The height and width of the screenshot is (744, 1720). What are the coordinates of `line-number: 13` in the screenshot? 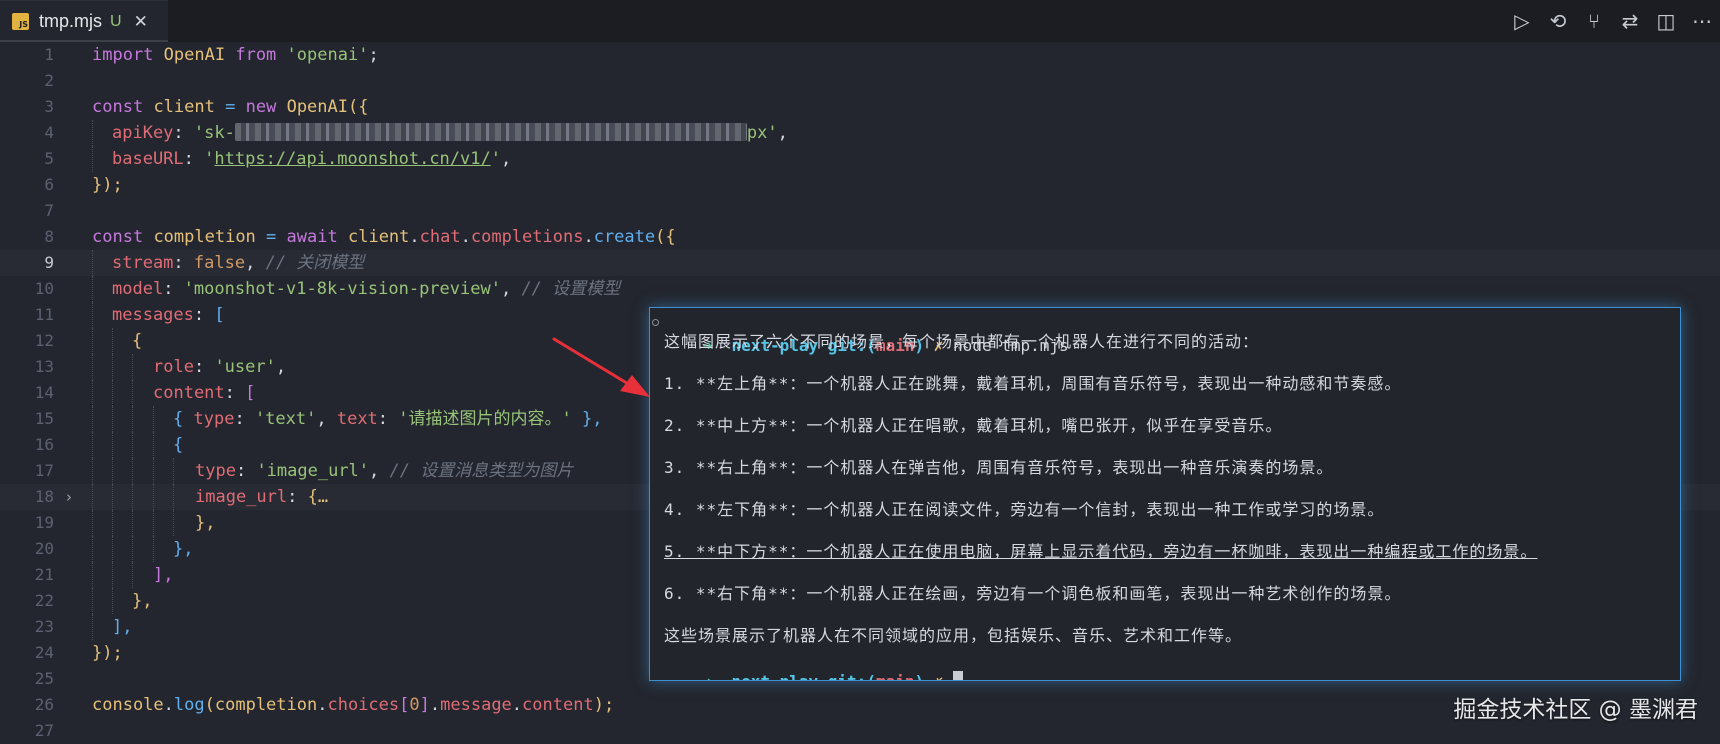 It's located at (44, 366).